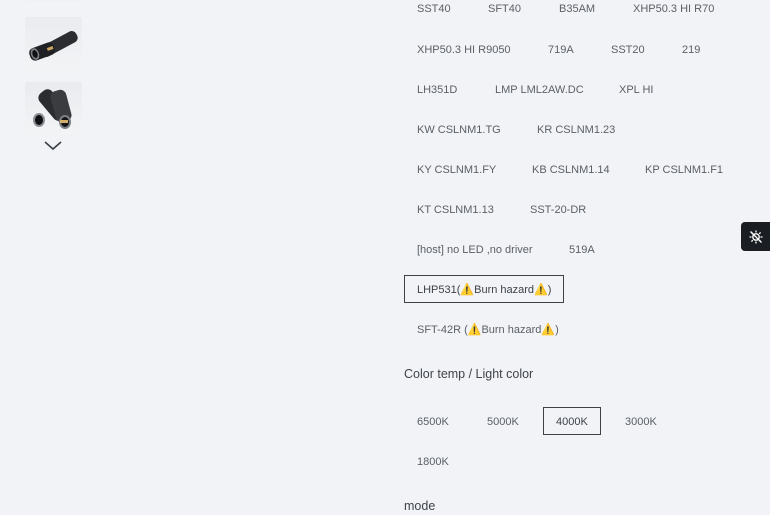 The width and height of the screenshot is (770, 515). Describe the element at coordinates (561, 49) in the screenshot. I see `led-option: 719A` at that location.